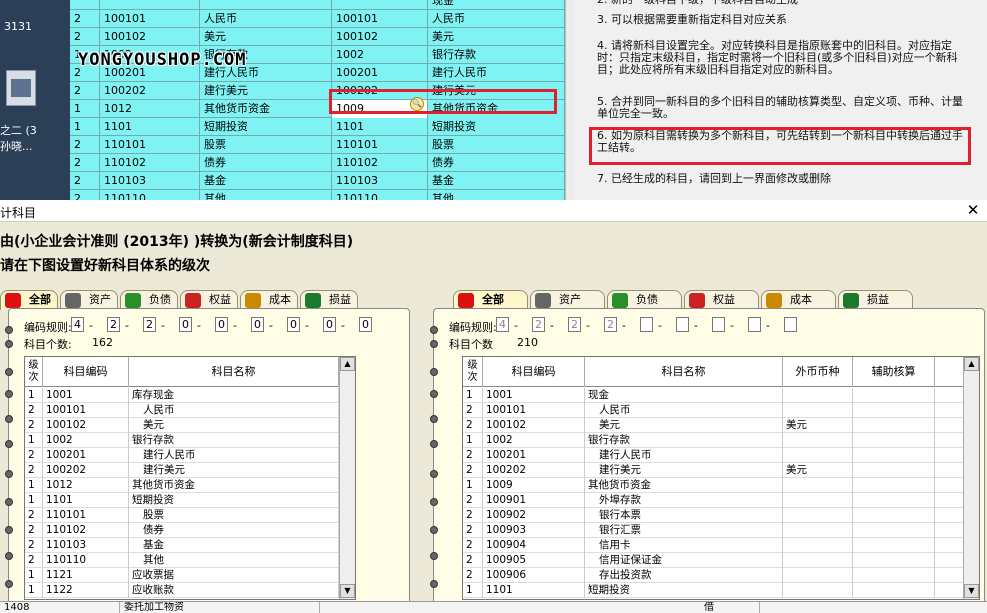 The width and height of the screenshot is (987, 613). What do you see at coordinates (380, 19) in the screenshot?
I see `grid-cell: 100101` at bounding box center [380, 19].